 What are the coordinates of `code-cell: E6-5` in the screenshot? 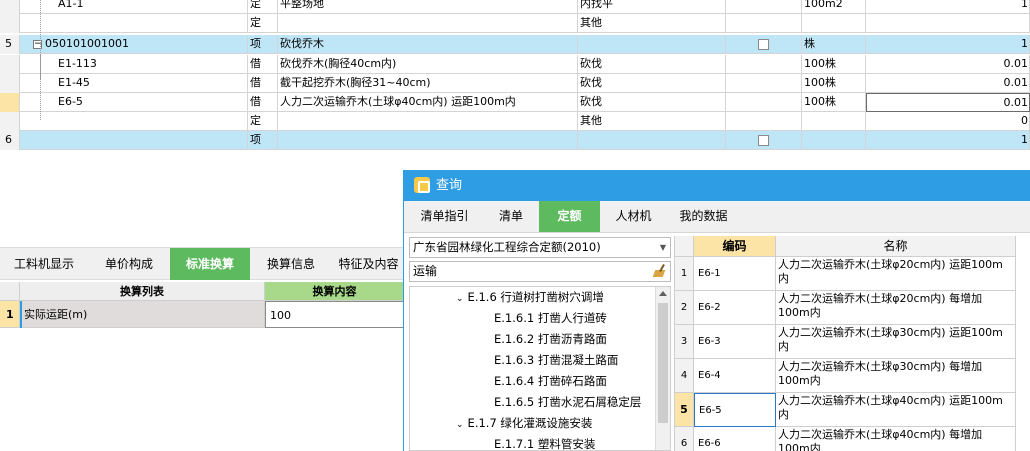 It's located at (134, 102).